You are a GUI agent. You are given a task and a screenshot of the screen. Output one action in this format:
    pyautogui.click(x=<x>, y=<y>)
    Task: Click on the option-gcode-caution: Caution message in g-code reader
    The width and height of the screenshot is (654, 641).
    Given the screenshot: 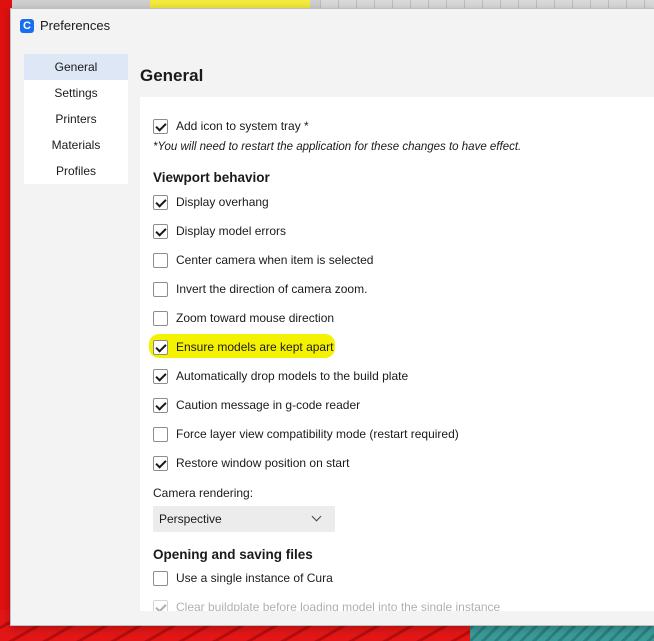 What is the action you would take?
    pyautogui.click(x=256, y=405)
    